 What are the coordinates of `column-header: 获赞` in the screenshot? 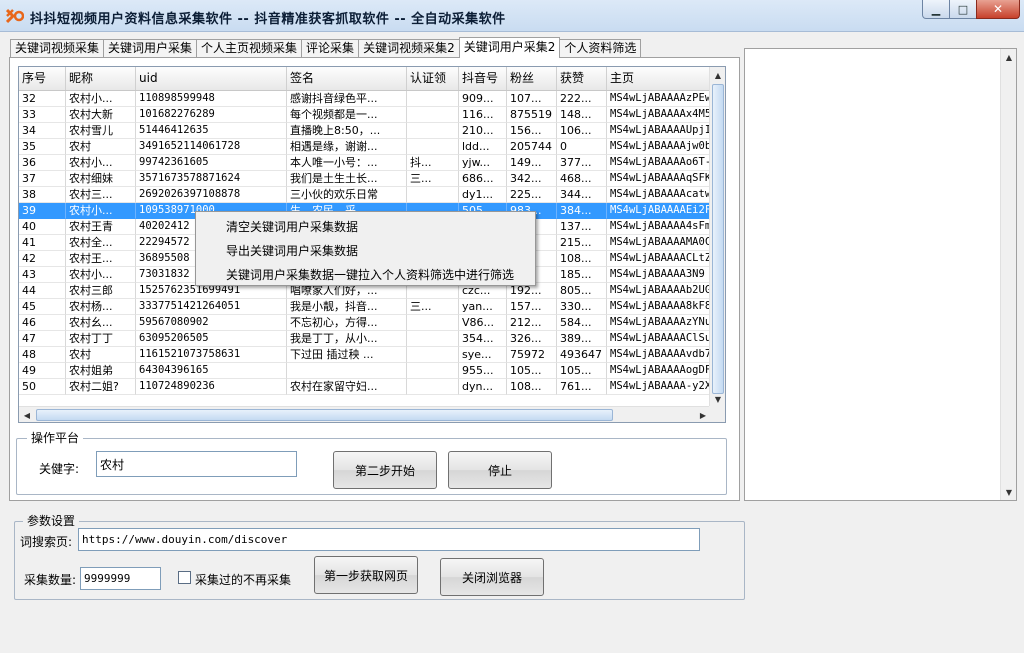 It's located at (582, 78).